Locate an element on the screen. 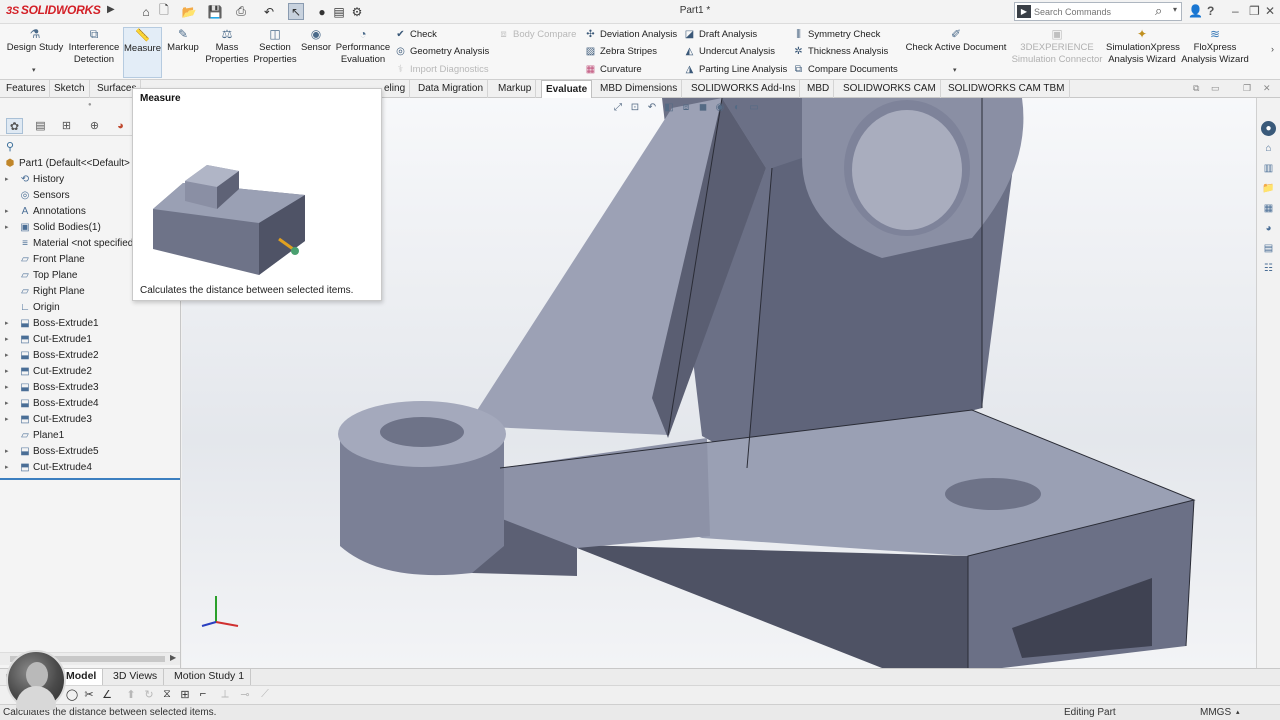 The width and height of the screenshot is (1280, 720). search-commands-box: ▶ ⌕ ▾ is located at coordinates (1098, 11).